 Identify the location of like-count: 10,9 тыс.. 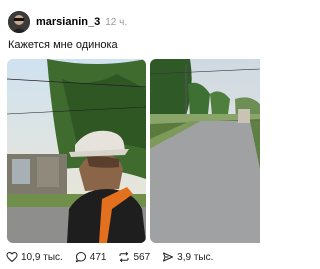
(42, 257).